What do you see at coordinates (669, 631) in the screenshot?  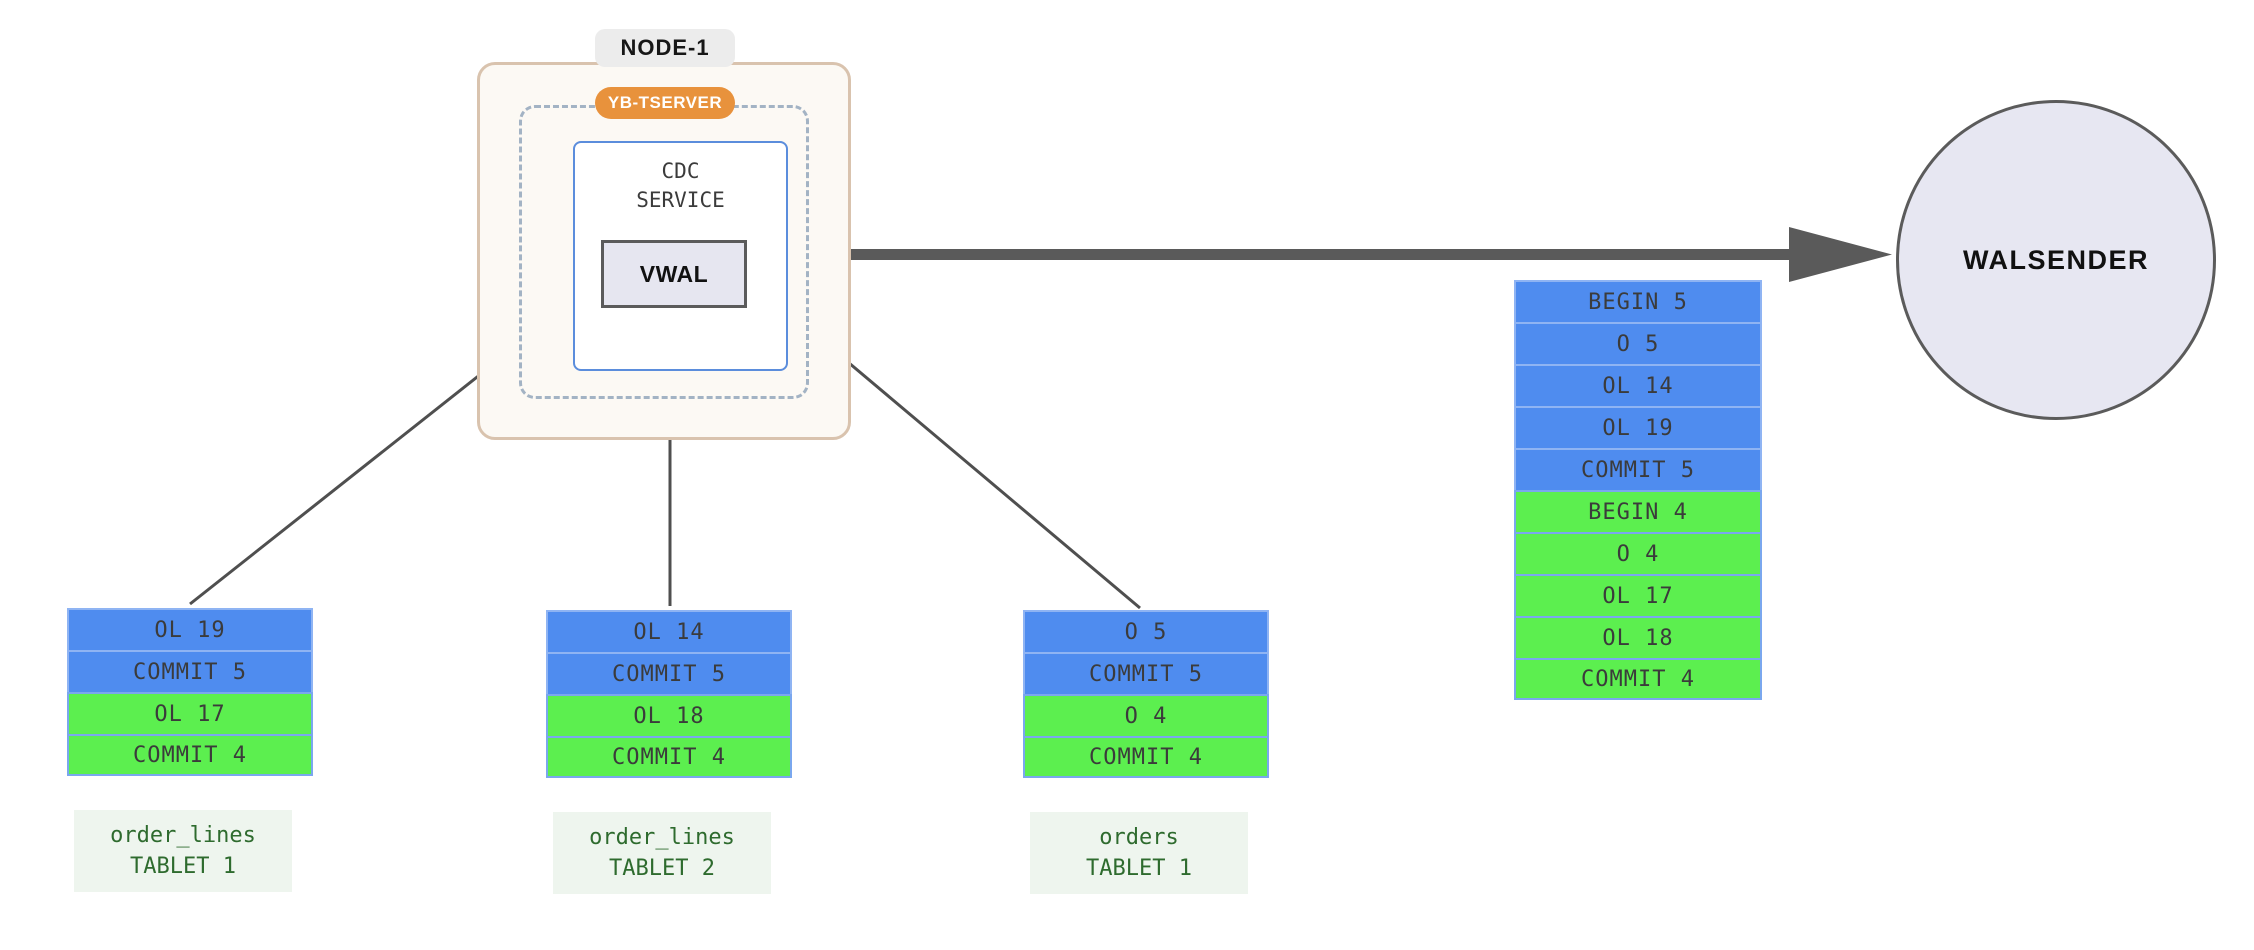 I see `record-row: OL 14` at bounding box center [669, 631].